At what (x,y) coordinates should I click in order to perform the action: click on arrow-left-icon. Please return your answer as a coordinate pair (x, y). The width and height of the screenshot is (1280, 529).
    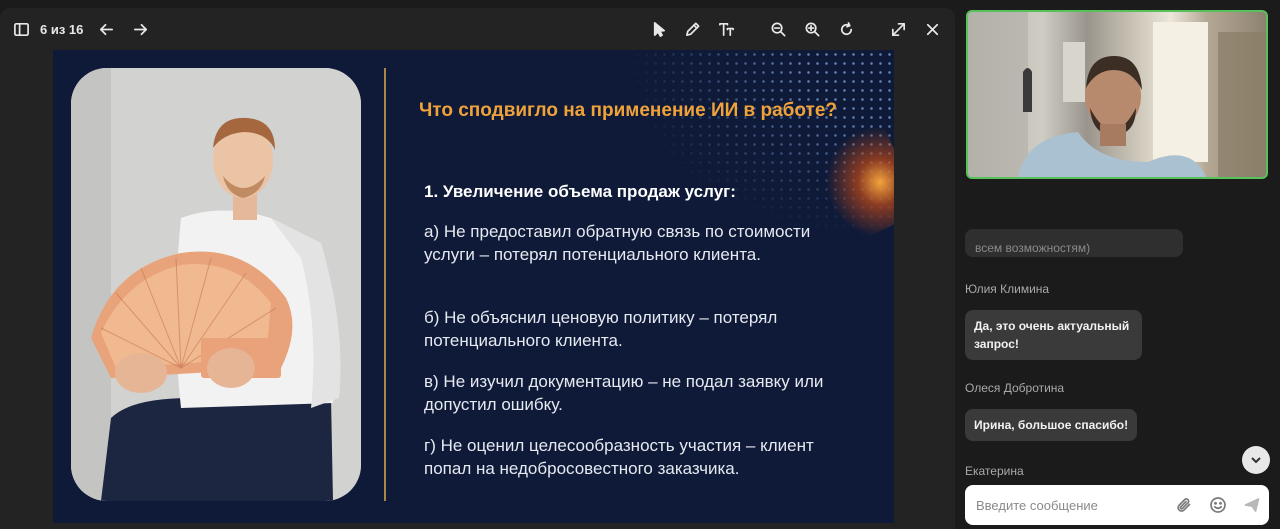
    Looking at the image, I should click on (106, 29).